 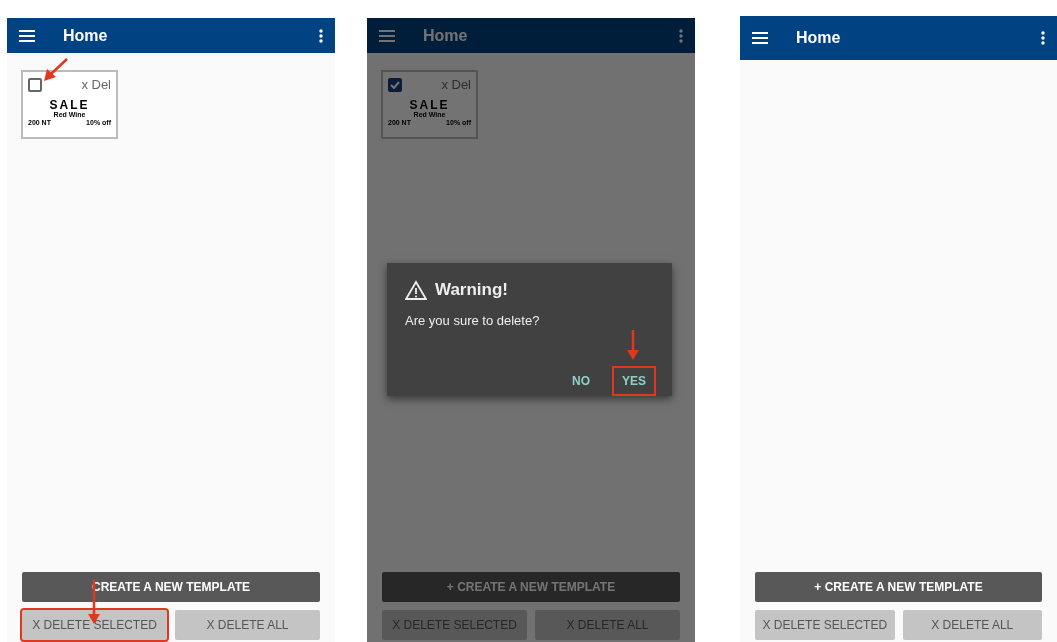 What do you see at coordinates (472, 290) in the screenshot?
I see `dialog-title: Warning!` at bounding box center [472, 290].